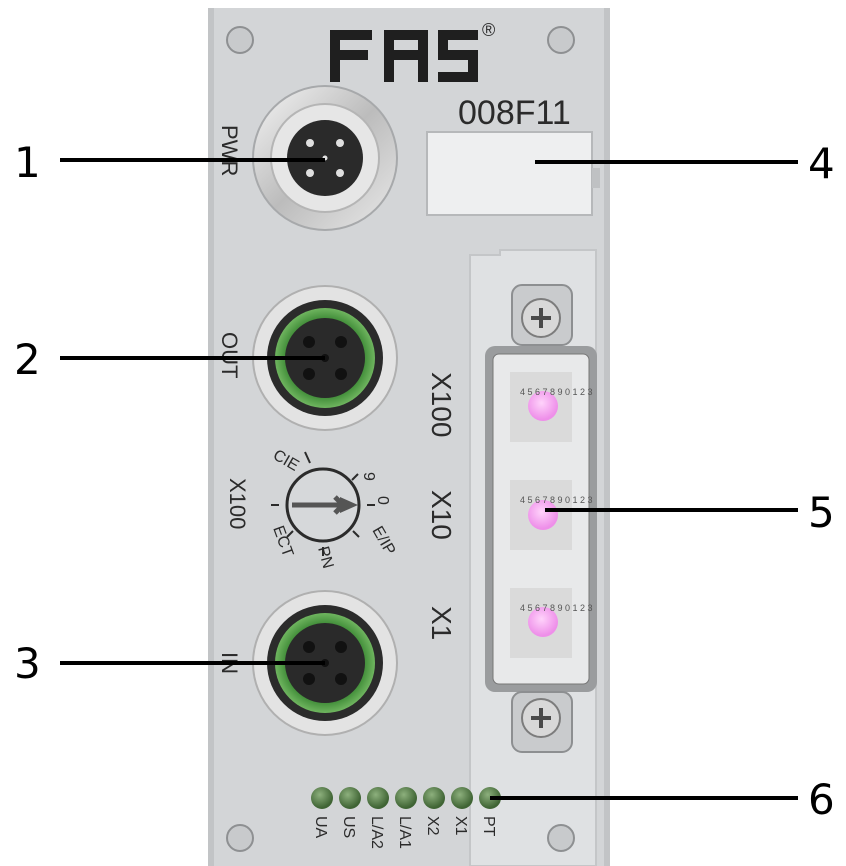 The image size is (846, 866). What do you see at coordinates (27, 359) in the screenshot?
I see `callout-2: 2` at bounding box center [27, 359].